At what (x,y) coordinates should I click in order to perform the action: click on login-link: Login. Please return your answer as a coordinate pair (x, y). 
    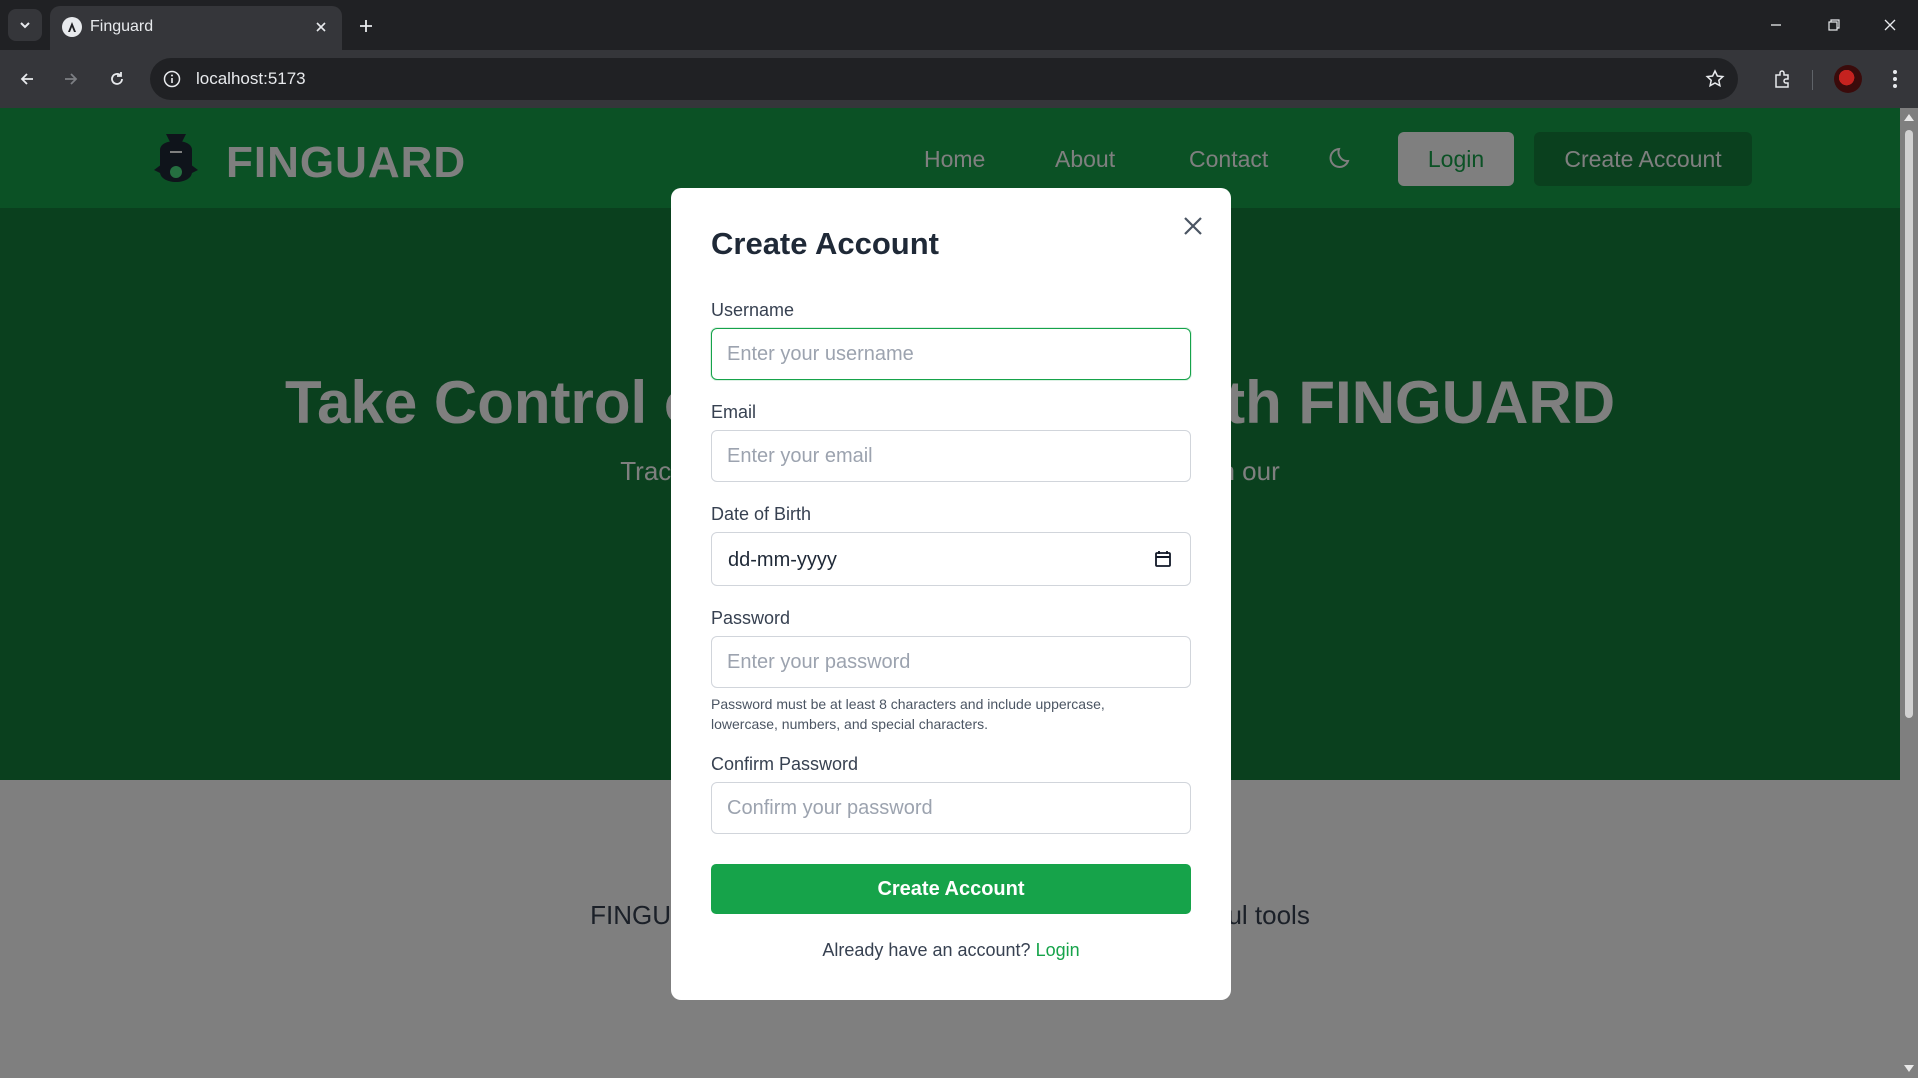
    Looking at the image, I should click on (1058, 950).